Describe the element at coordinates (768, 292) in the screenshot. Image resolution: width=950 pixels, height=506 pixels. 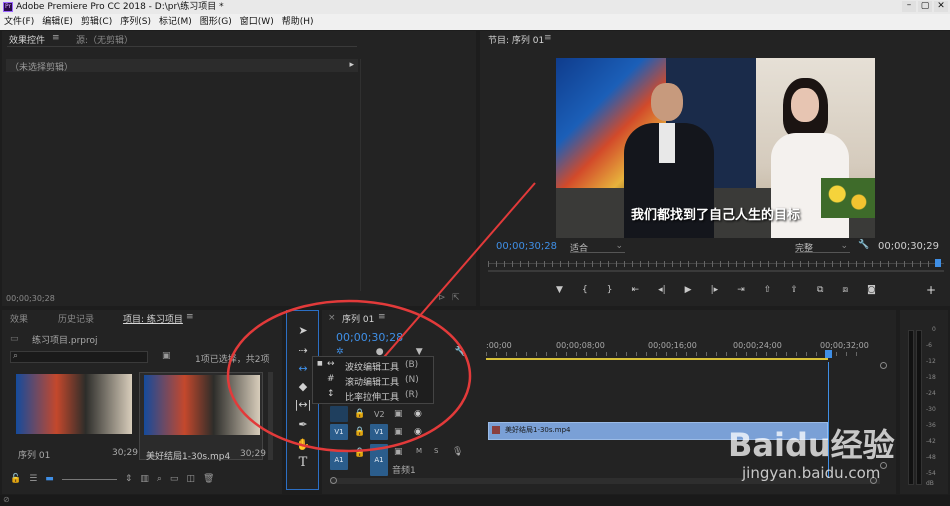
I see `lift-icon: ⇧` at that location.